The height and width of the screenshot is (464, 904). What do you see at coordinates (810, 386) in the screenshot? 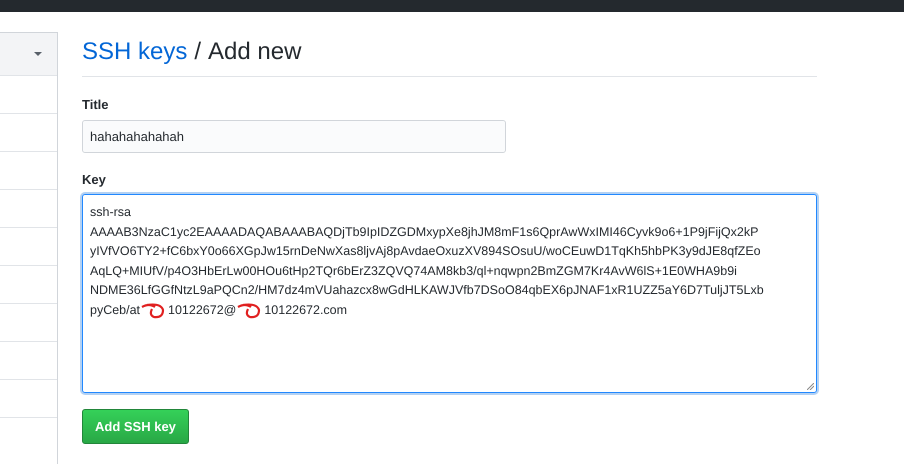
I see `resize-grip-icon` at bounding box center [810, 386].